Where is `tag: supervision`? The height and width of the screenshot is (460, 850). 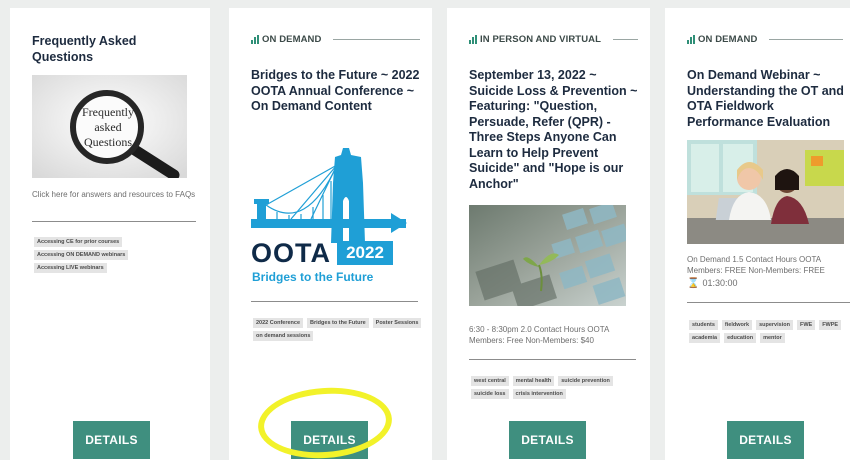 tag: supervision is located at coordinates (774, 325).